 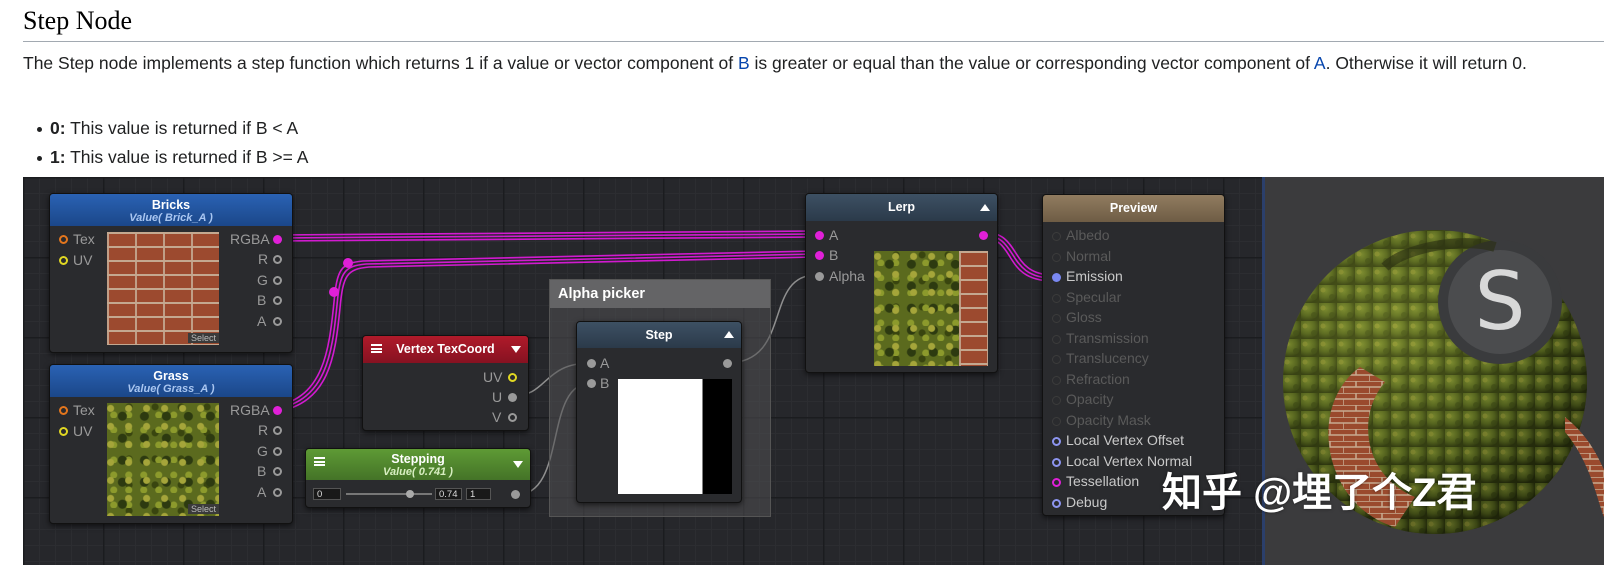 I want to click on slider-knob, so click(x=409, y=494).